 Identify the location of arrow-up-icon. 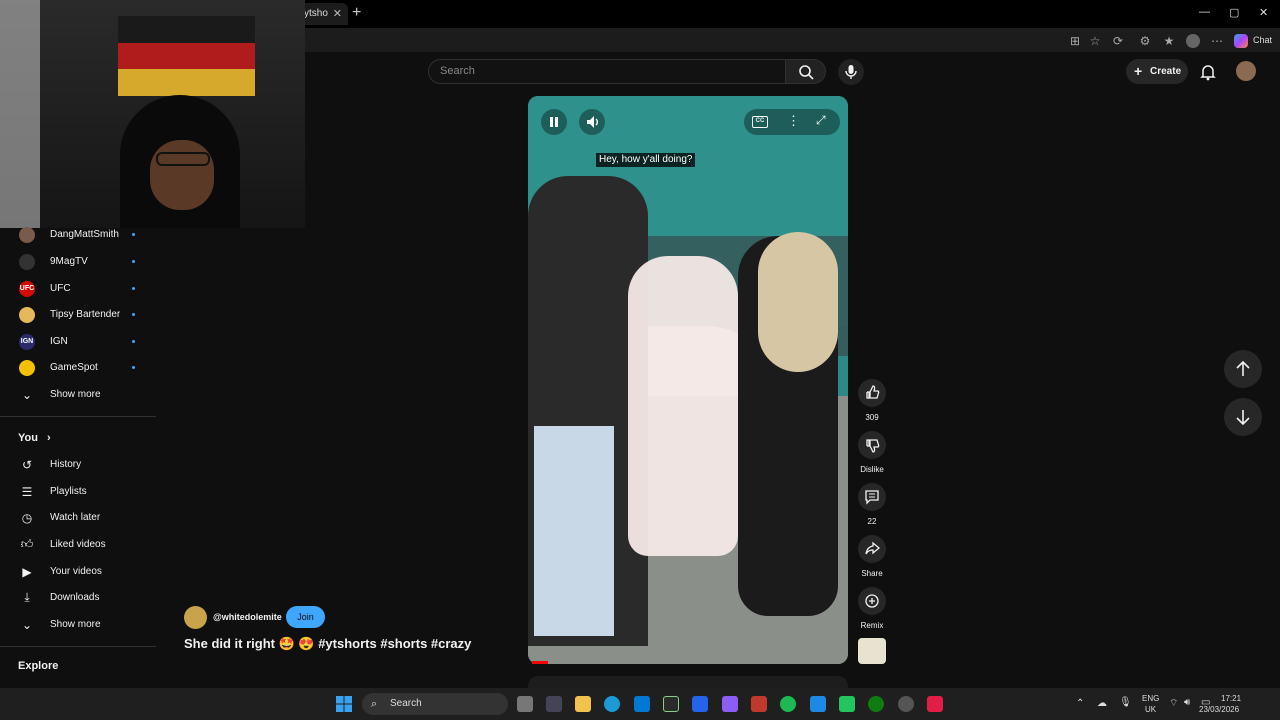
(1243, 368).